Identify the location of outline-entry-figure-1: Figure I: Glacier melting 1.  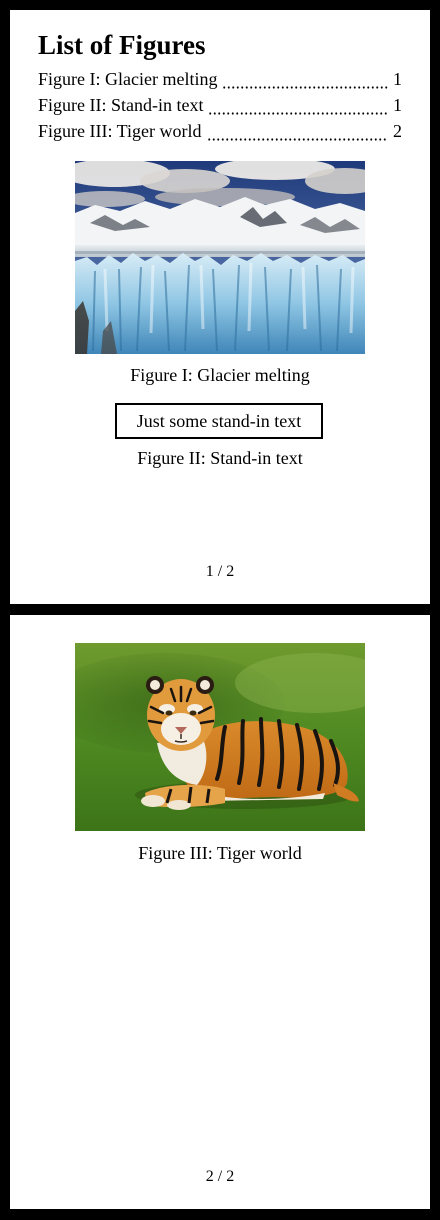
(220, 79).